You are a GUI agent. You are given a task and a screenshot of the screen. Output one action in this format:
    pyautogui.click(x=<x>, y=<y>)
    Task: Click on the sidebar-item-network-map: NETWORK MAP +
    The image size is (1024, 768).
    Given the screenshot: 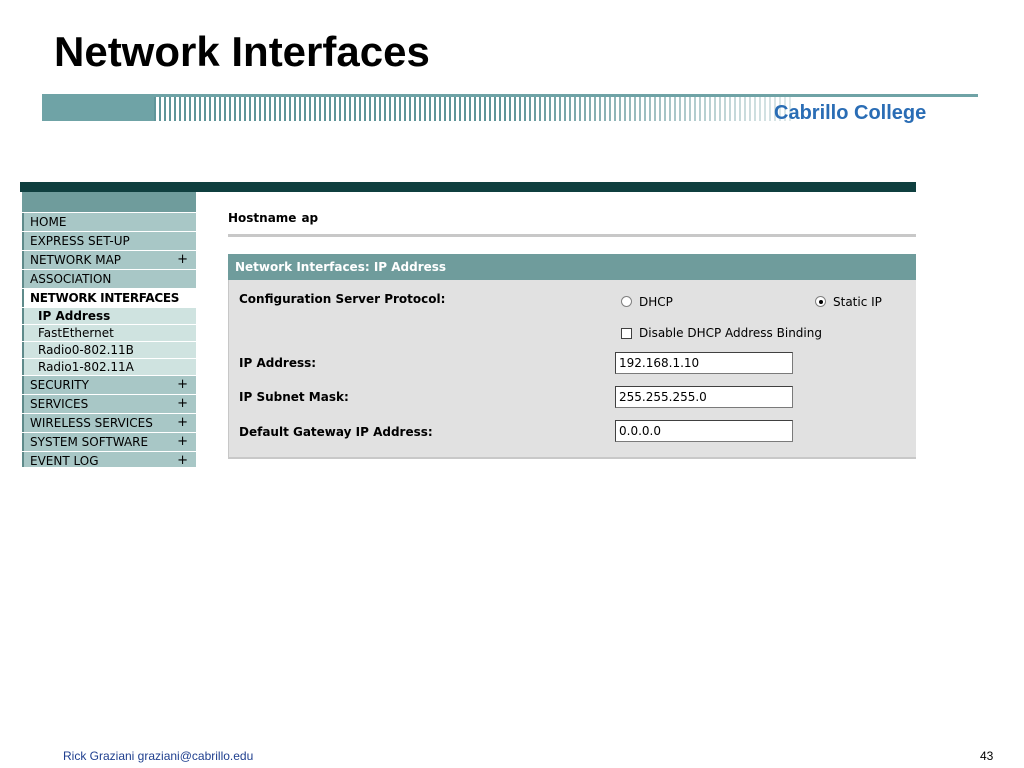 What is the action you would take?
    pyautogui.click(x=109, y=260)
    